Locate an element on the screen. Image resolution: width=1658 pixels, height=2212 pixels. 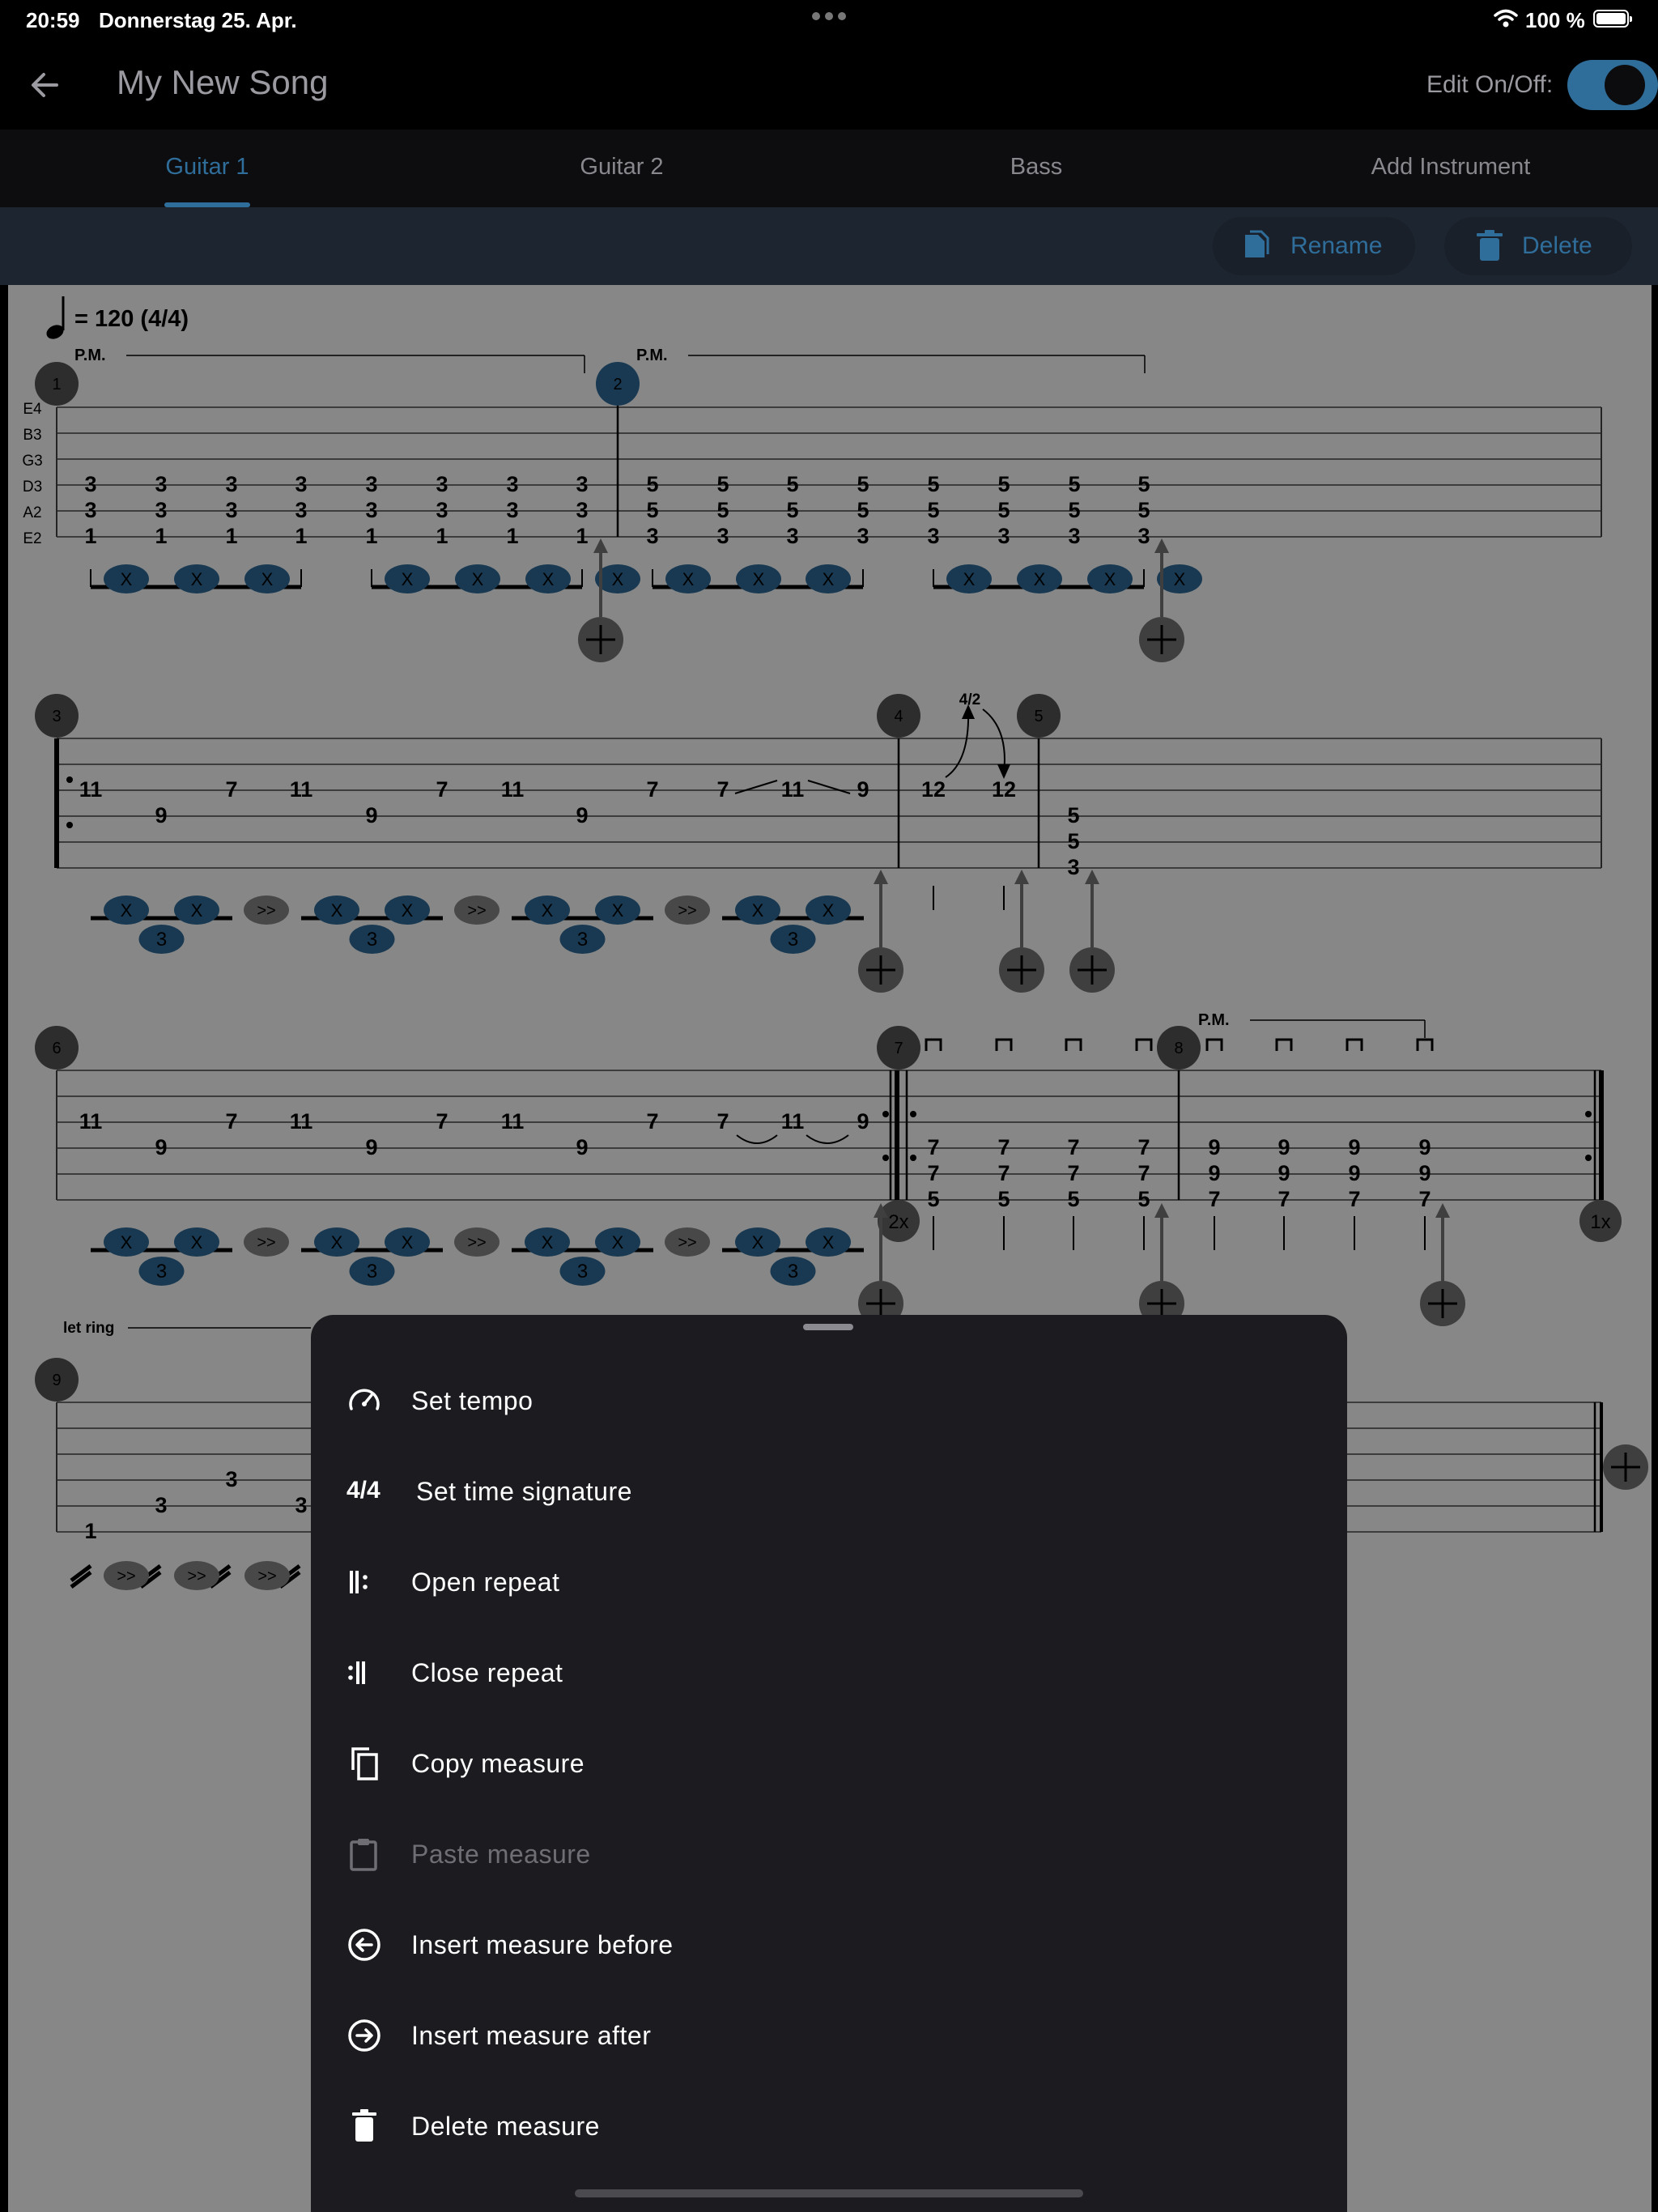
menu-set-time-signature: 4/4 Set time signature is located at coordinates (829, 1491).